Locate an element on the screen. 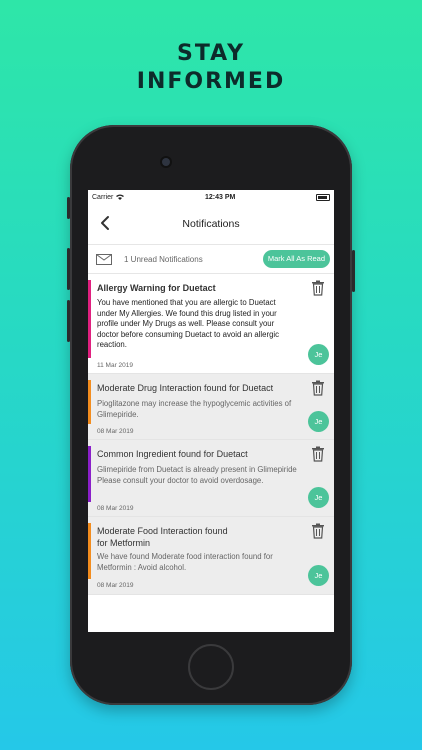 The height and width of the screenshot is (750, 422). notification-title: Common Ingredient found for Duetact is located at coordinates (172, 454).